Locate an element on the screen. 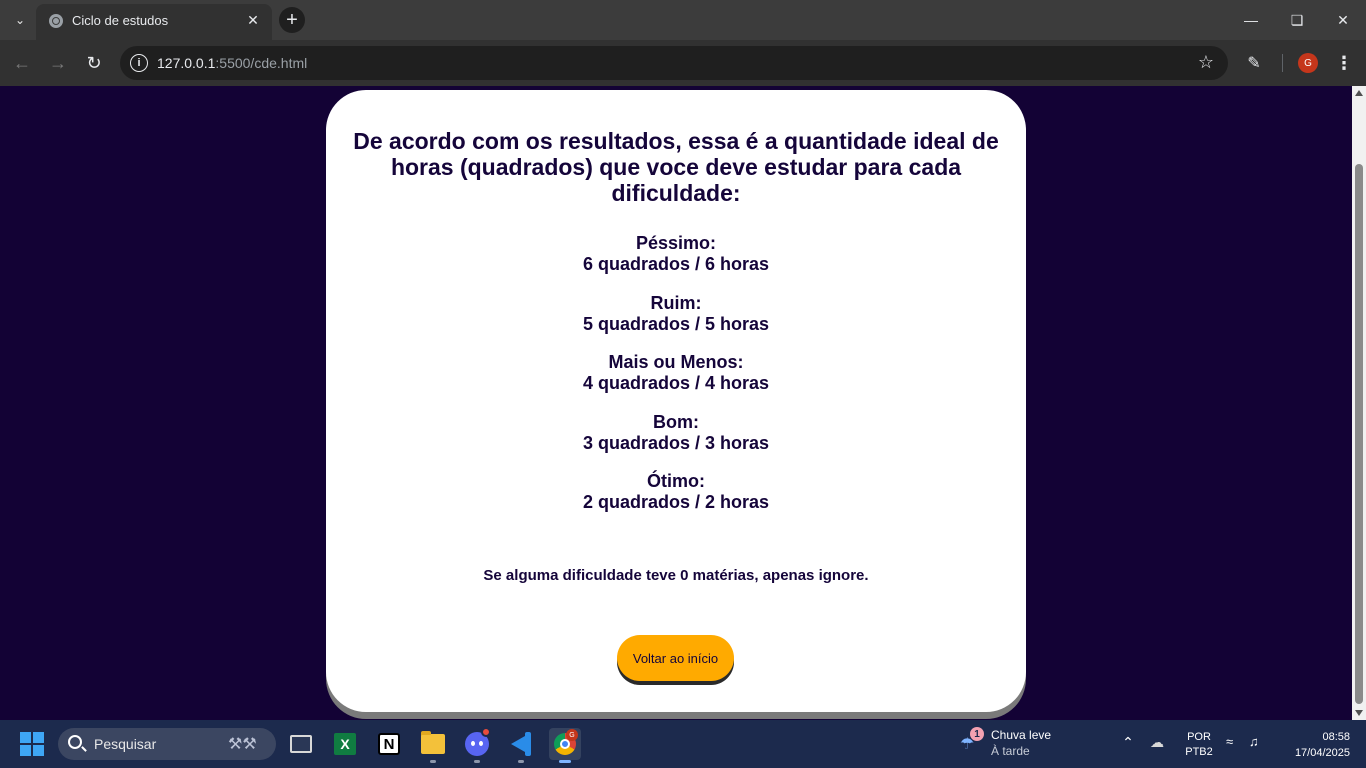  globe-icon is located at coordinates (56, 21).